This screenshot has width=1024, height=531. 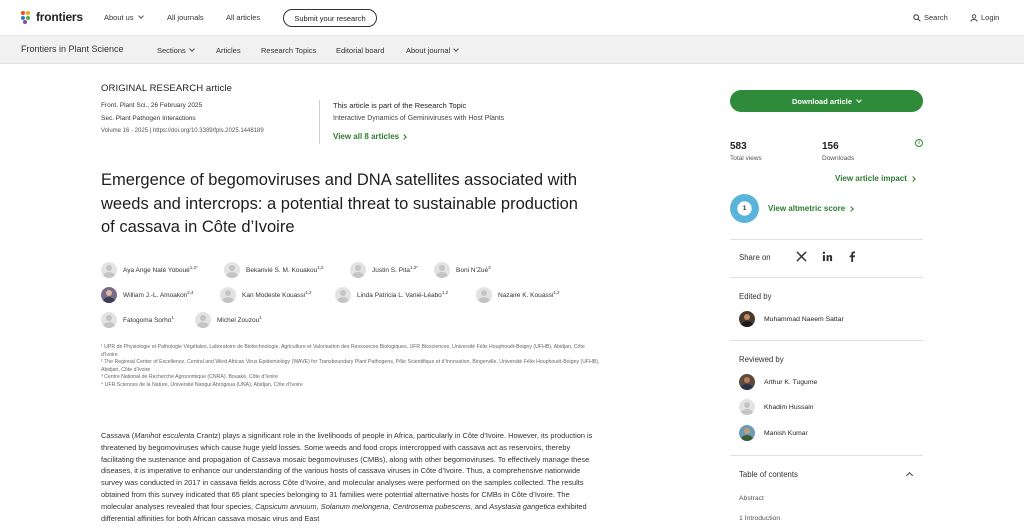 I want to click on author-name: Aya Ange Naté Yoboué1,2*, so click(x=160, y=270).